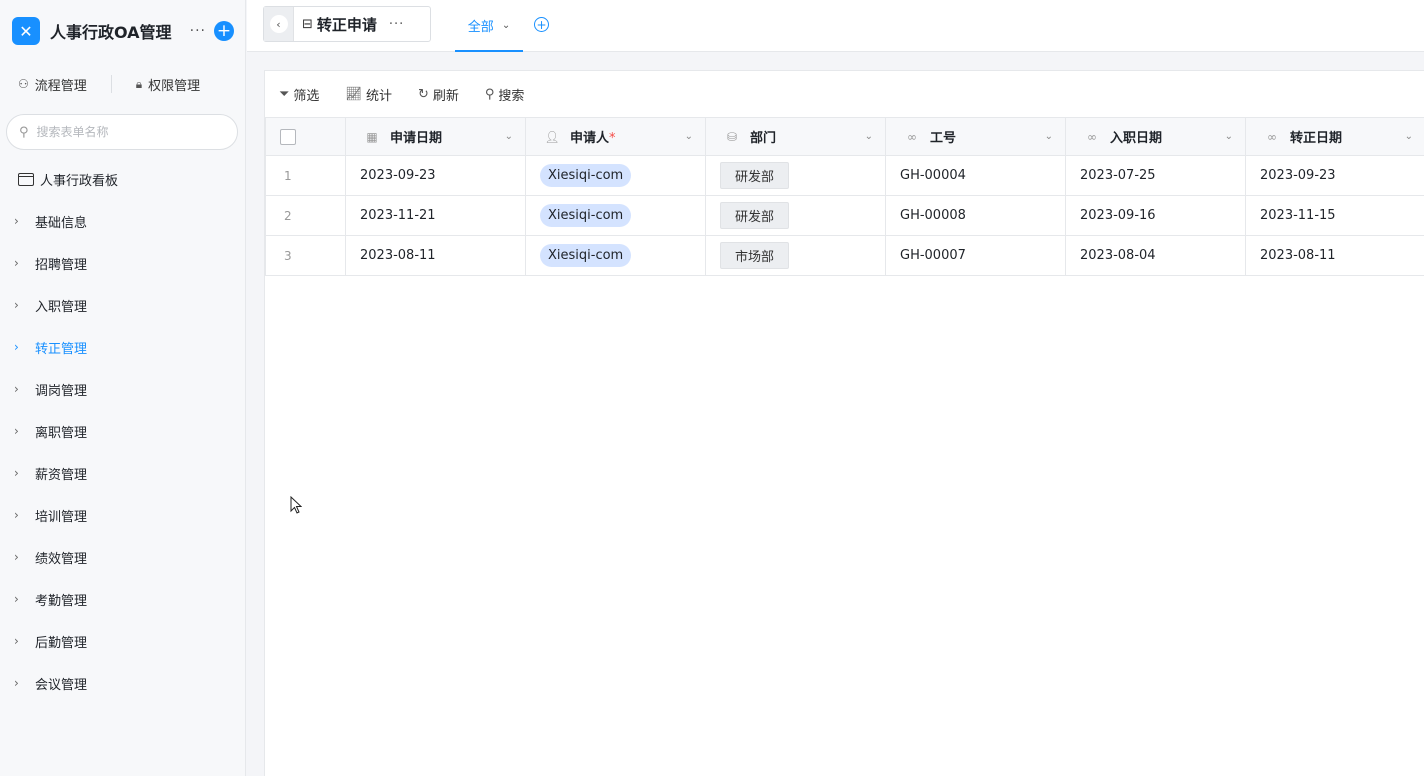 The image size is (1424, 776). Describe the element at coordinates (615, 136) in the screenshot. I see `column-header-applicant: 👤︎ 申请人* ⌄` at that location.